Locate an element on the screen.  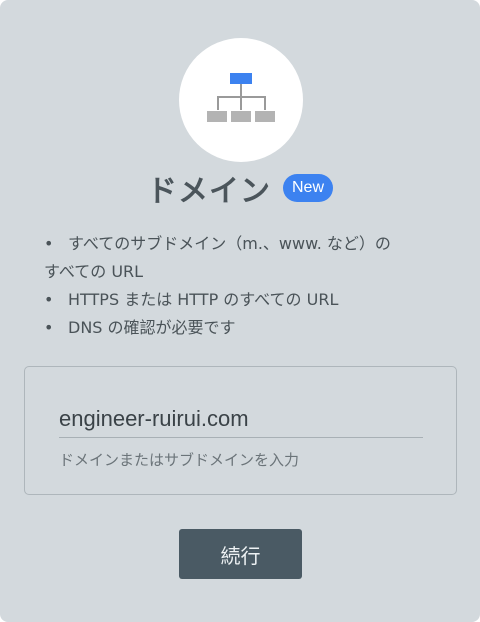
domain-input is located at coordinates (241, 419).